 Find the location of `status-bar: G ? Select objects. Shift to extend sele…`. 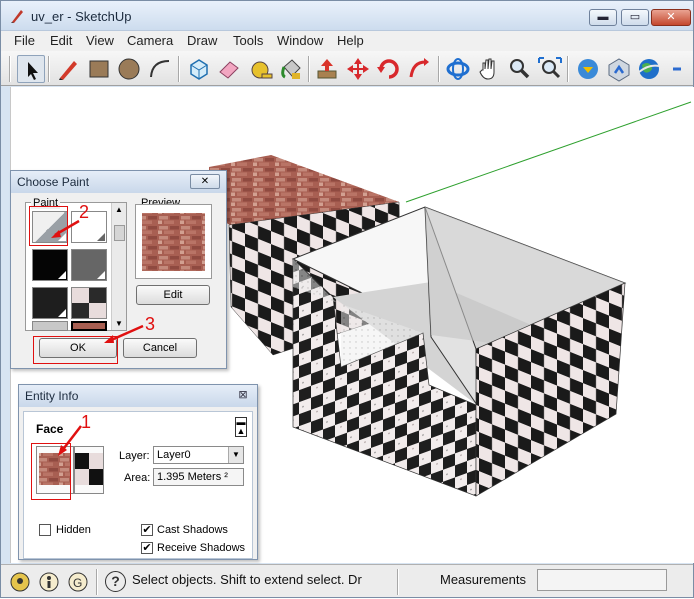

status-bar: G ? Select objects. Shift to extend sele… is located at coordinates (347, 580).